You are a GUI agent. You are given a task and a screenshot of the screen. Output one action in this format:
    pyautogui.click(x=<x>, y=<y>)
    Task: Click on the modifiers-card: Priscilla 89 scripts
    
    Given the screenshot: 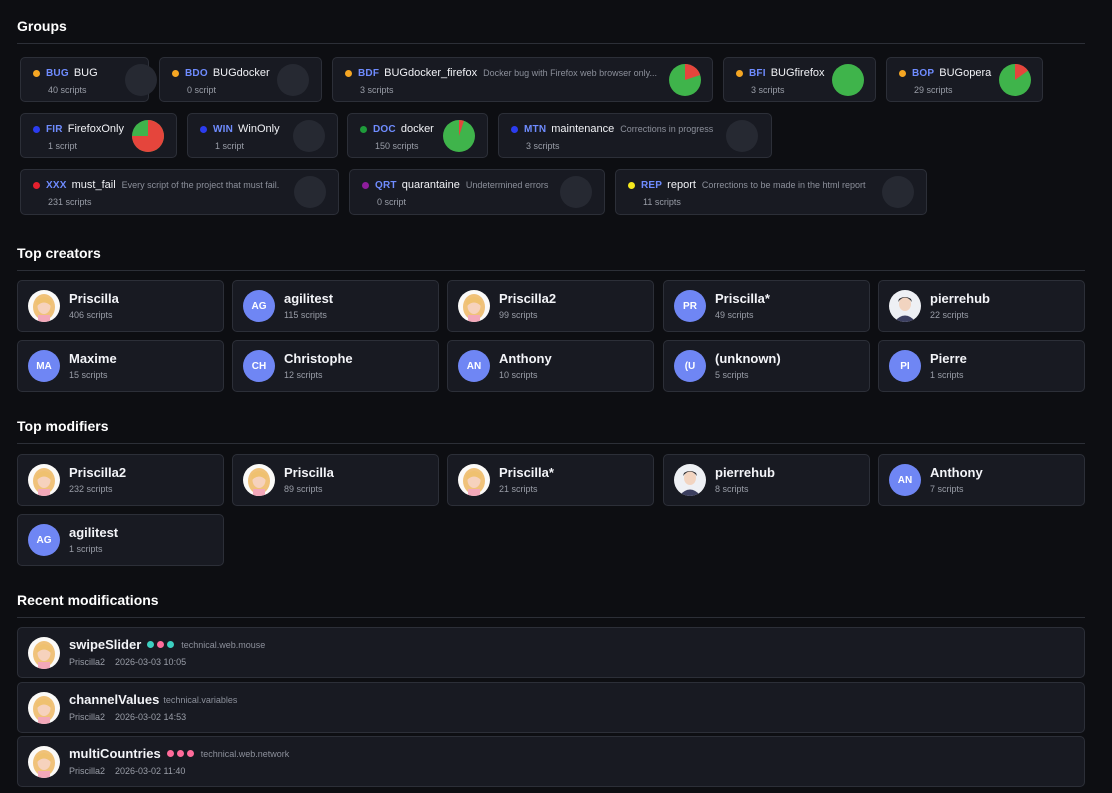 What is the action you would take?
    pyautogui.click(x=335, y=480)
    